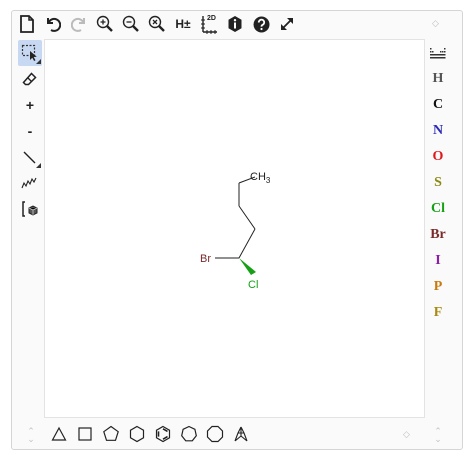 This screenshot has width=474, height=460. I want to click on fullscreen-icon, so click(287, 24).